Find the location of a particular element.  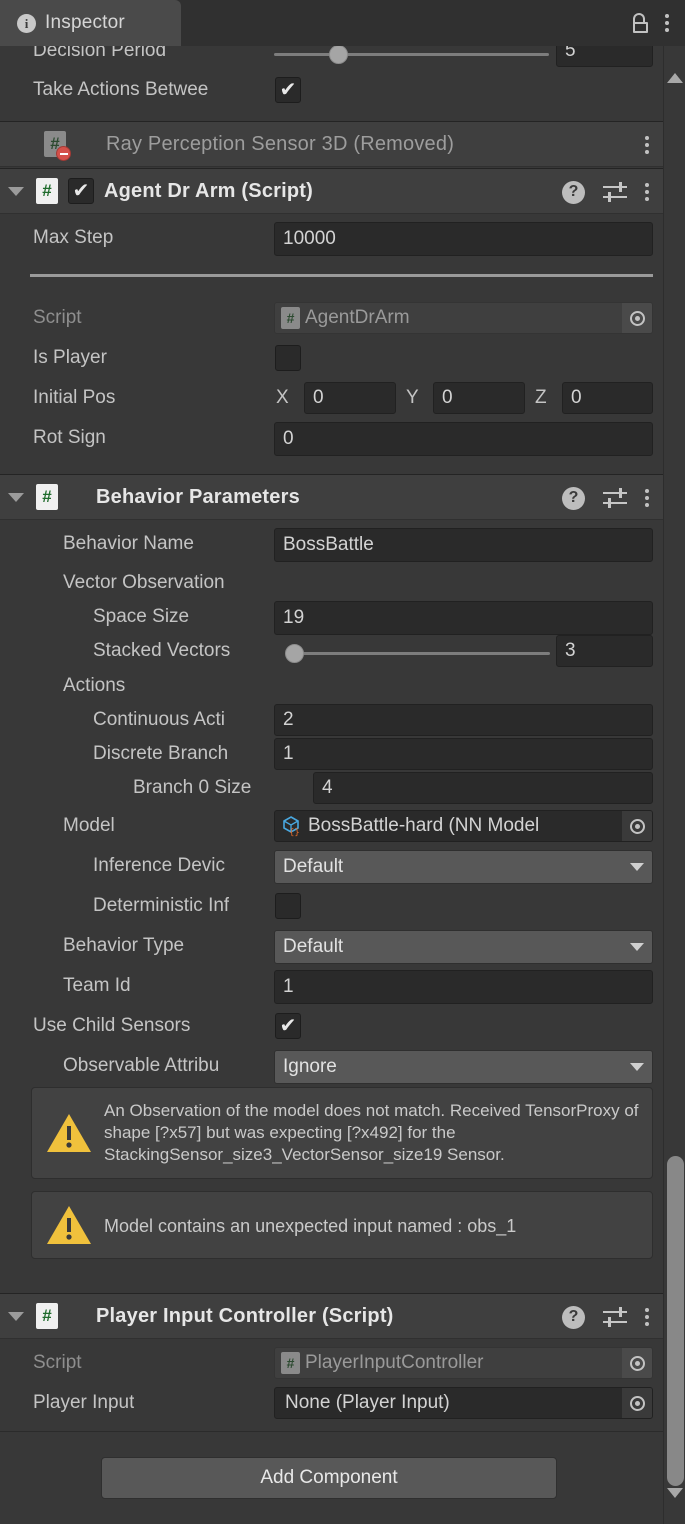

initial-pos-y-input: 0 is located at coordinates (479, 398).